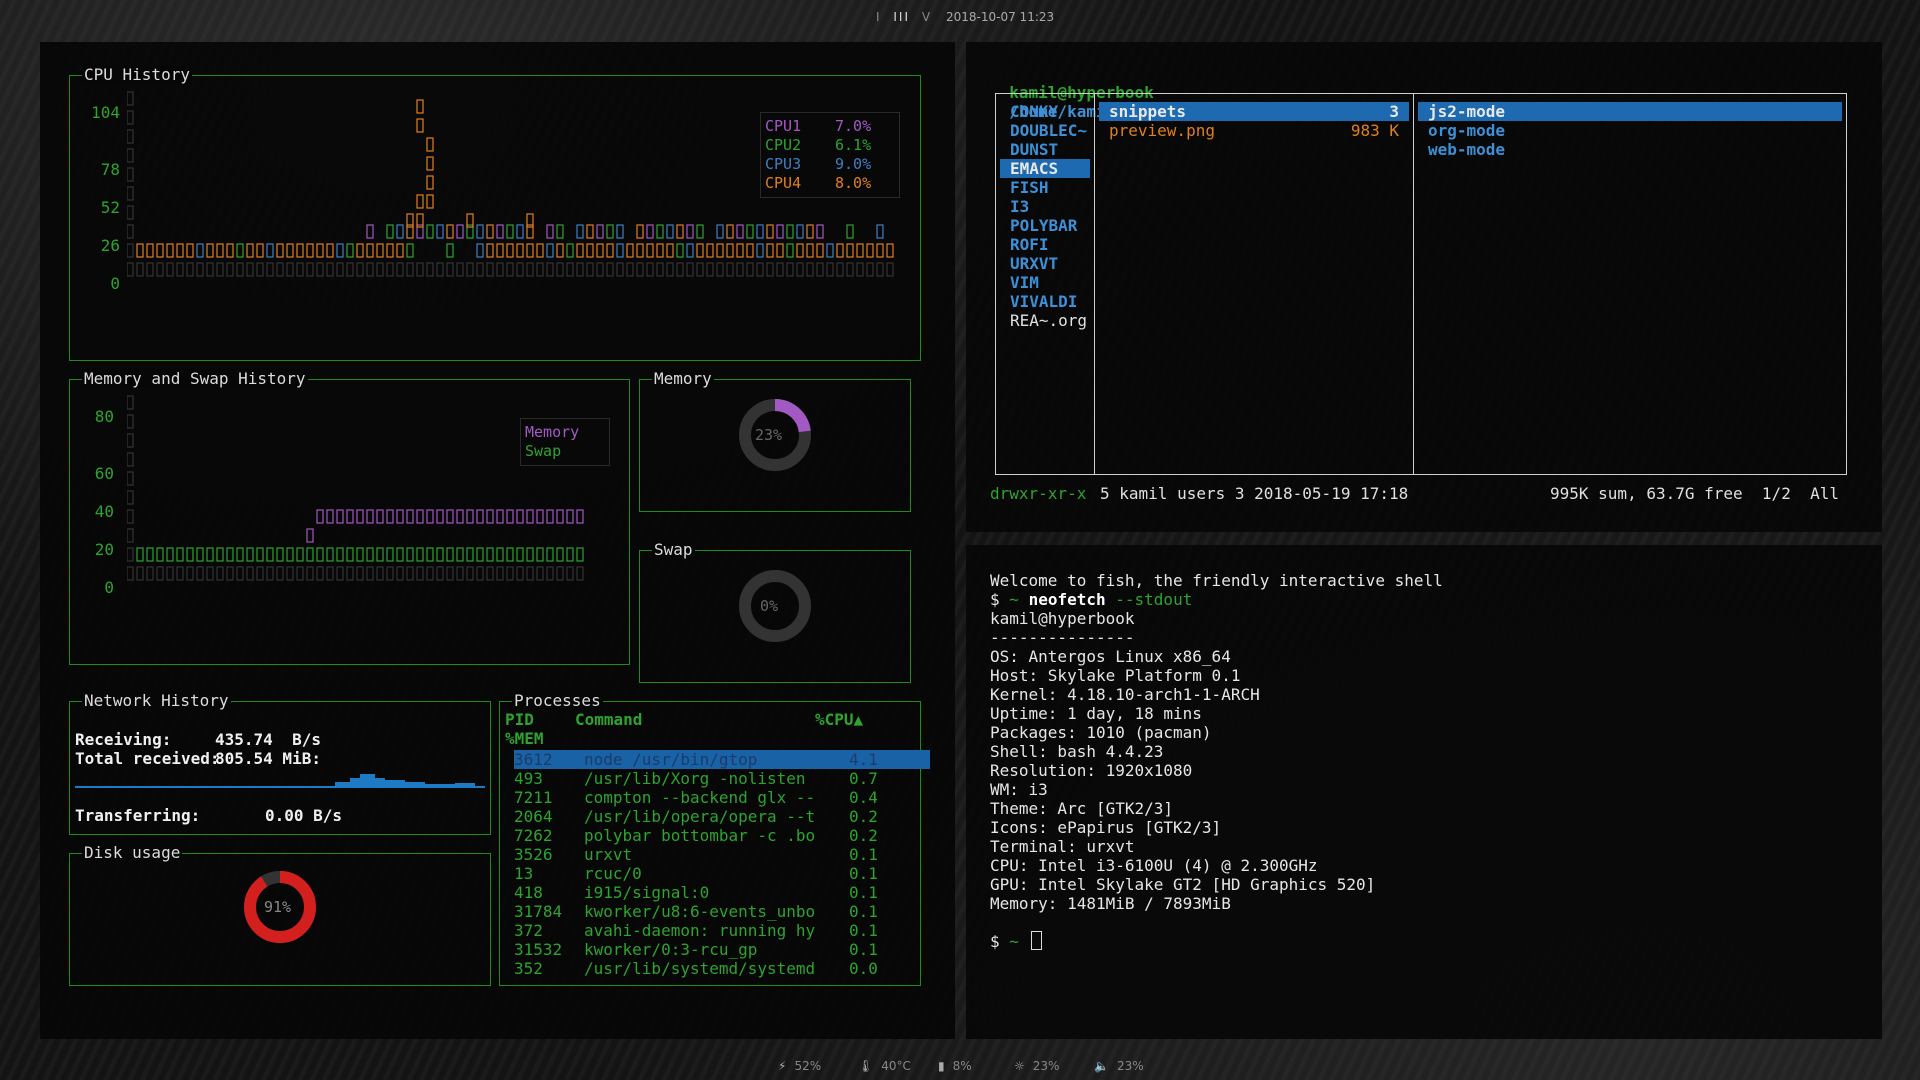 Image resolution: width=1920 pixels, height=1080 pixels. I want to click on process-row: 13 rcuc/0 0.1, so click(722, 873).